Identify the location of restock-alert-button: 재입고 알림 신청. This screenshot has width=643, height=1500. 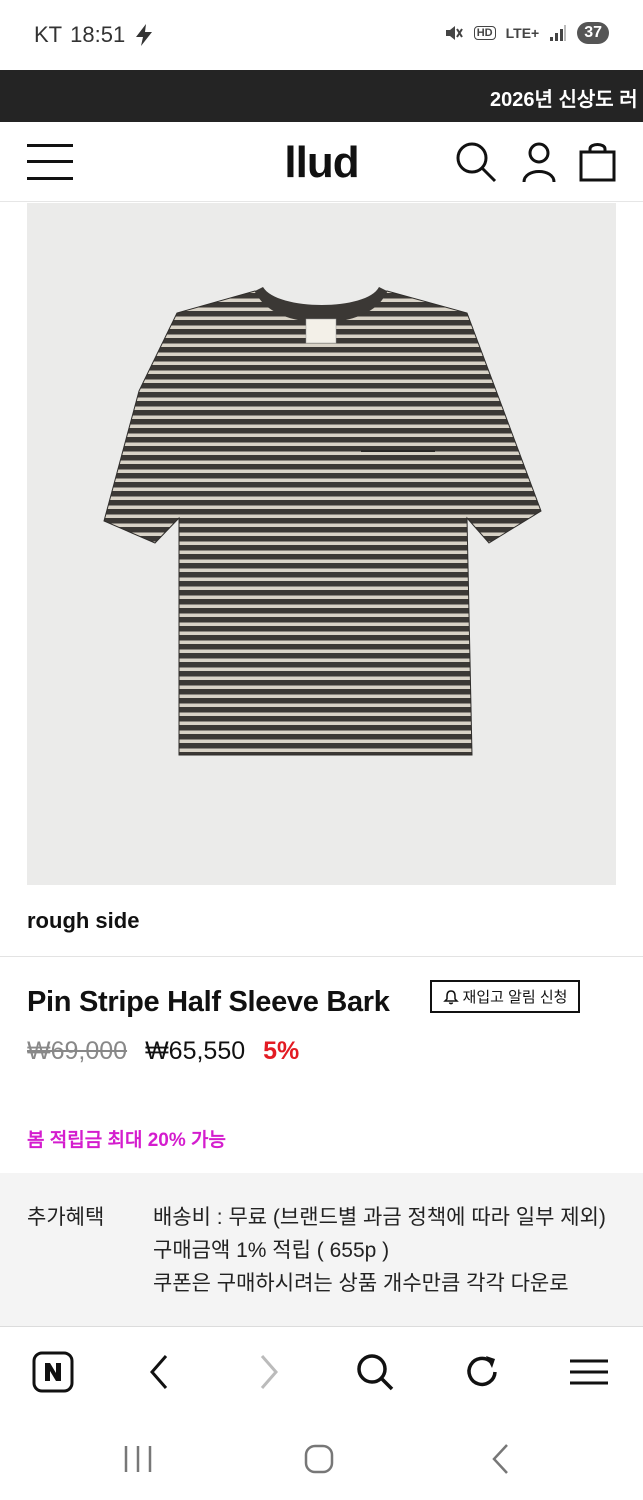
(505, 996).